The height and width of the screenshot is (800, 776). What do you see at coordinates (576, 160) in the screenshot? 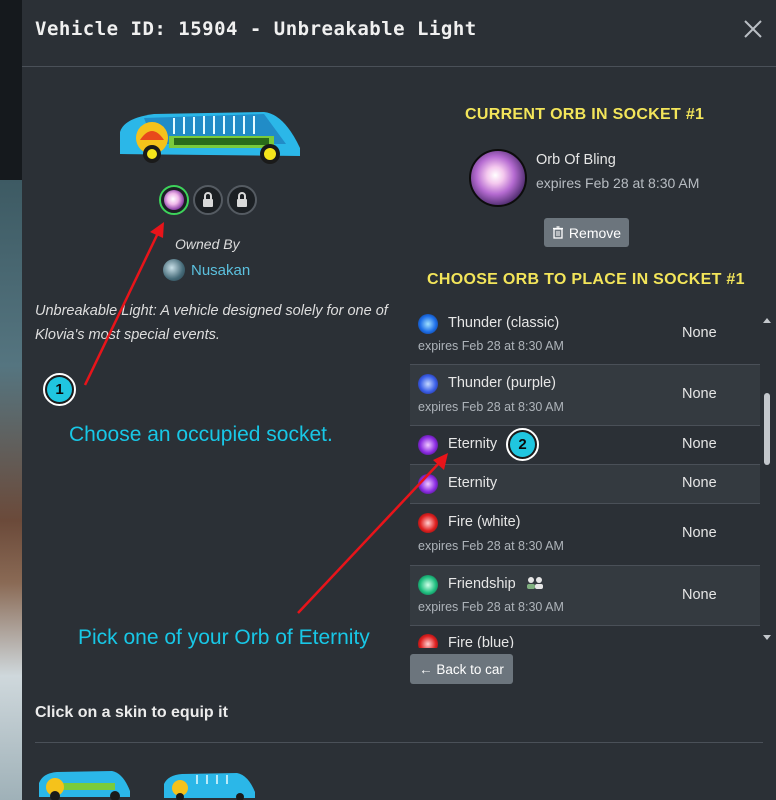
I see `current-orb-name: Orb Of Bling` at bounding box center [576, 160].